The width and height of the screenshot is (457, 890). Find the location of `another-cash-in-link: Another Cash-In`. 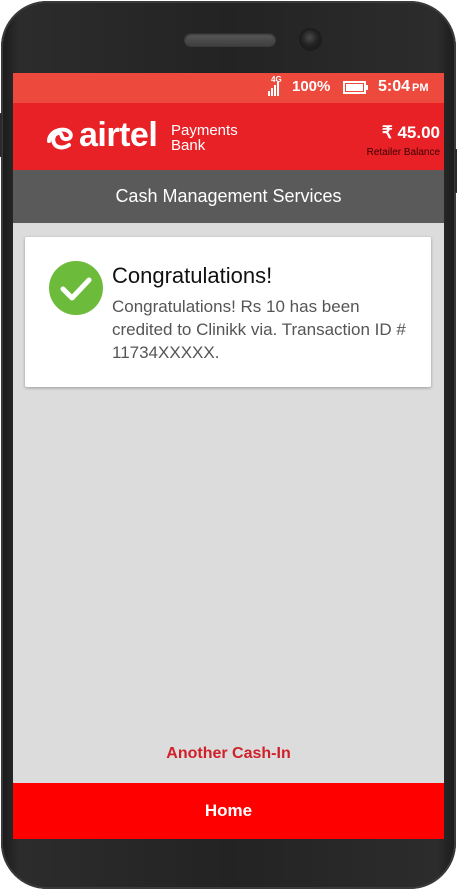

another-cash-in-link: Another Cash-In is located at coordinates (228, 754).